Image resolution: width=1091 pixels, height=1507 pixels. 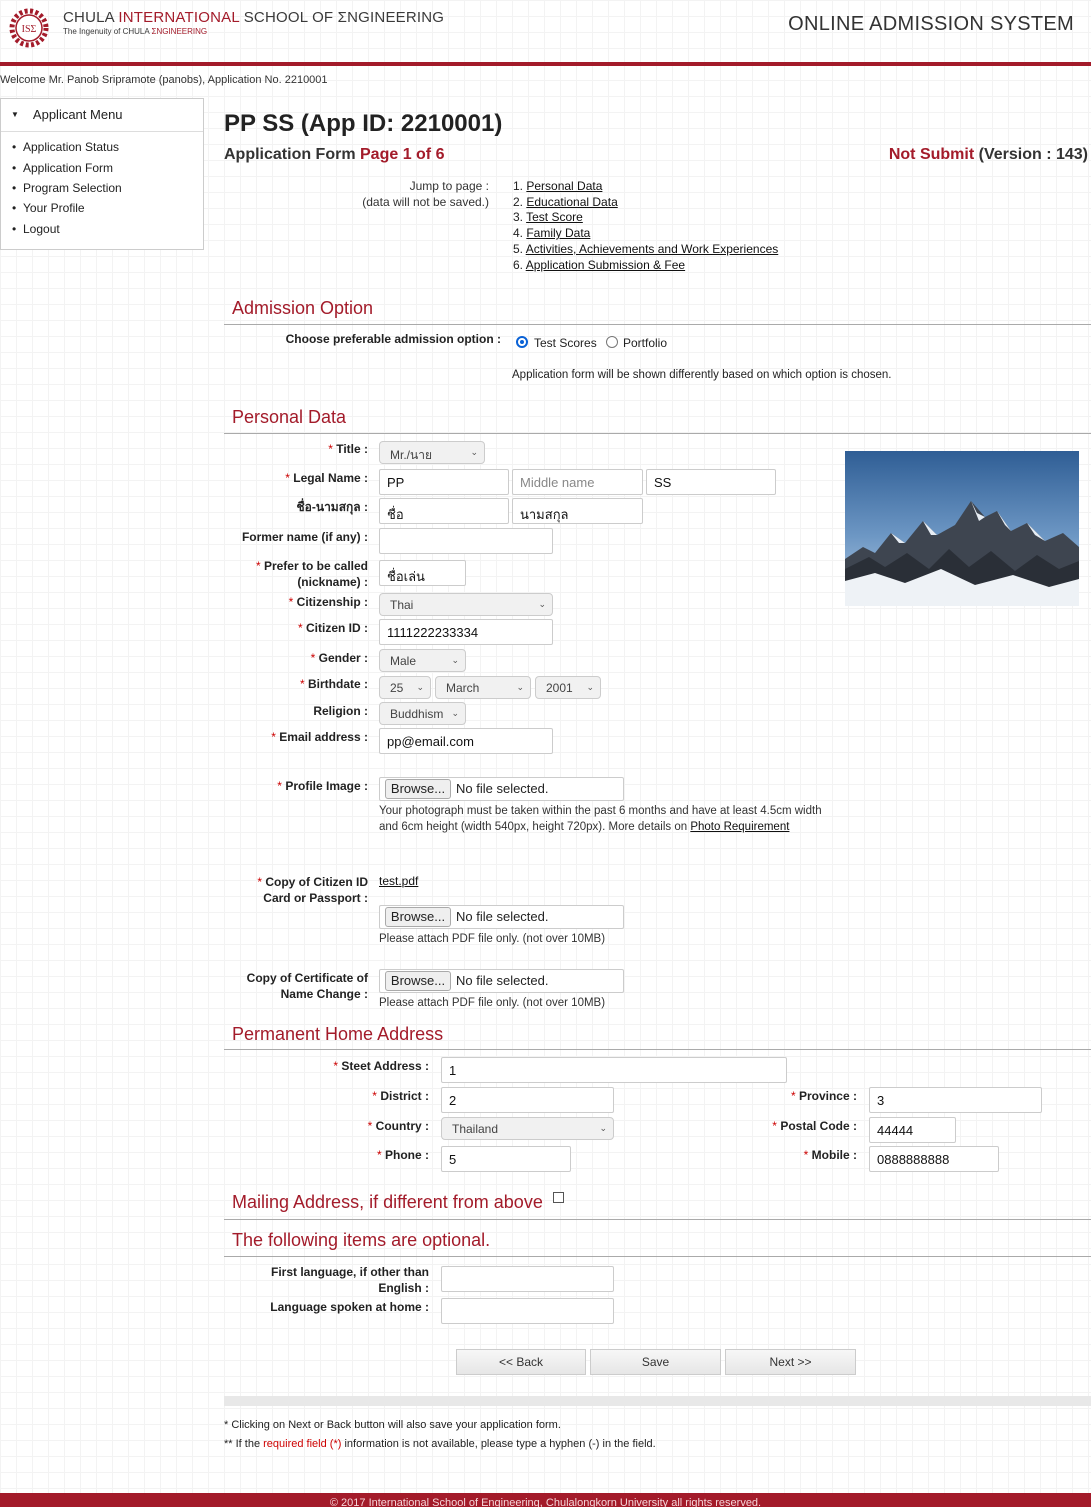 What do you see at coordinates (527, 1311) in the screenshot?
I see `home-language-input` at bounding box center [527, 1311].